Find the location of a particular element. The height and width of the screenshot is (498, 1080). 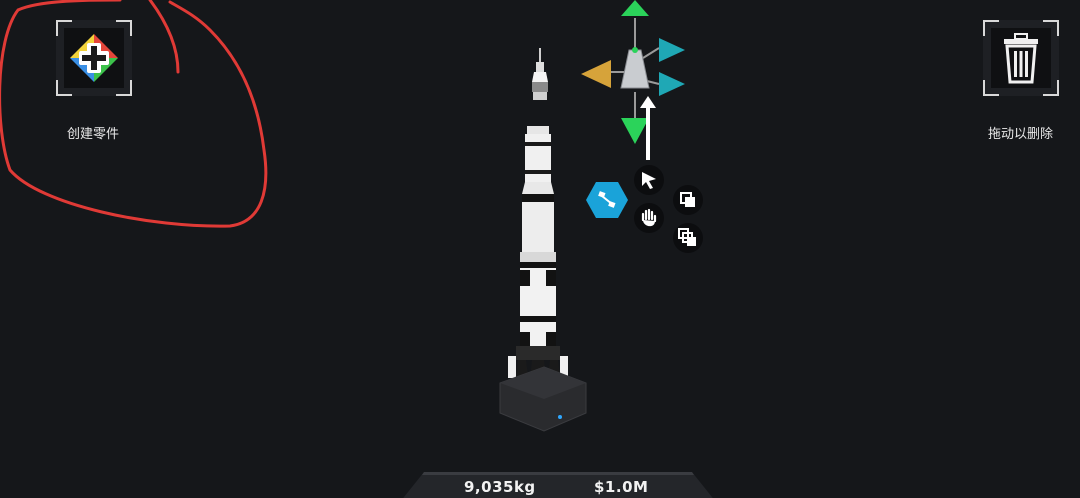

select-tool-button is located at coordinates (649, 180).